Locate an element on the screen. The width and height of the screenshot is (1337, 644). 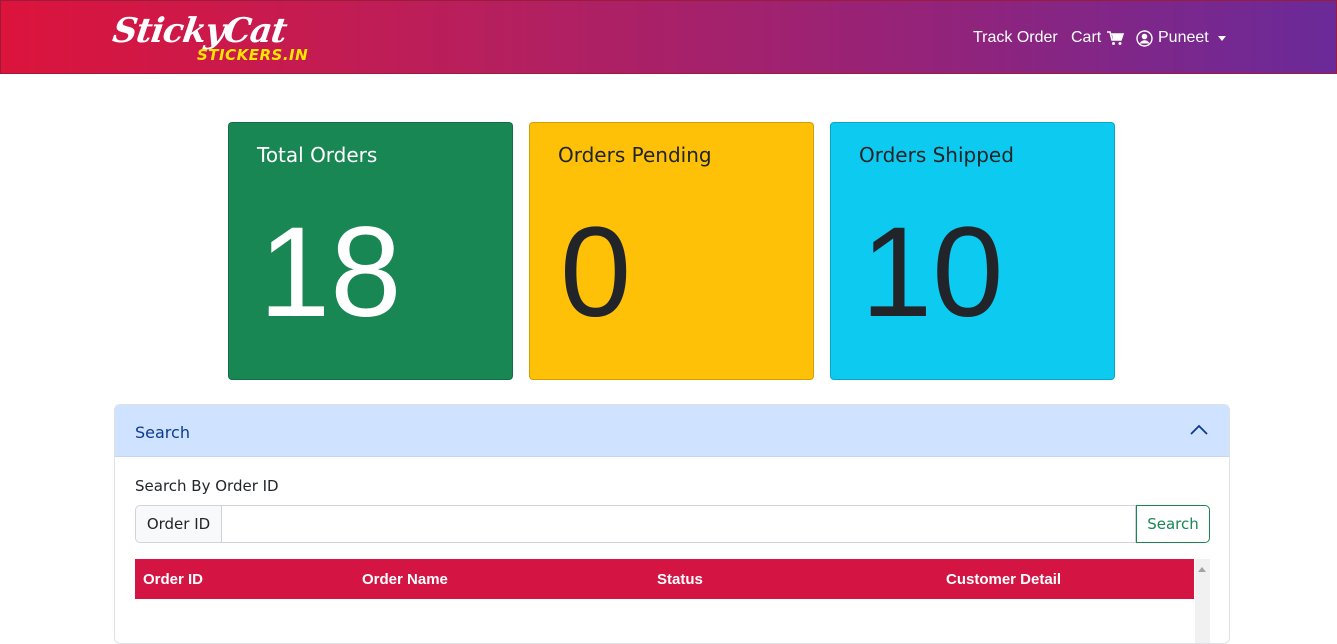
stat-card-value: 18 is located at coordinates (330, 272).